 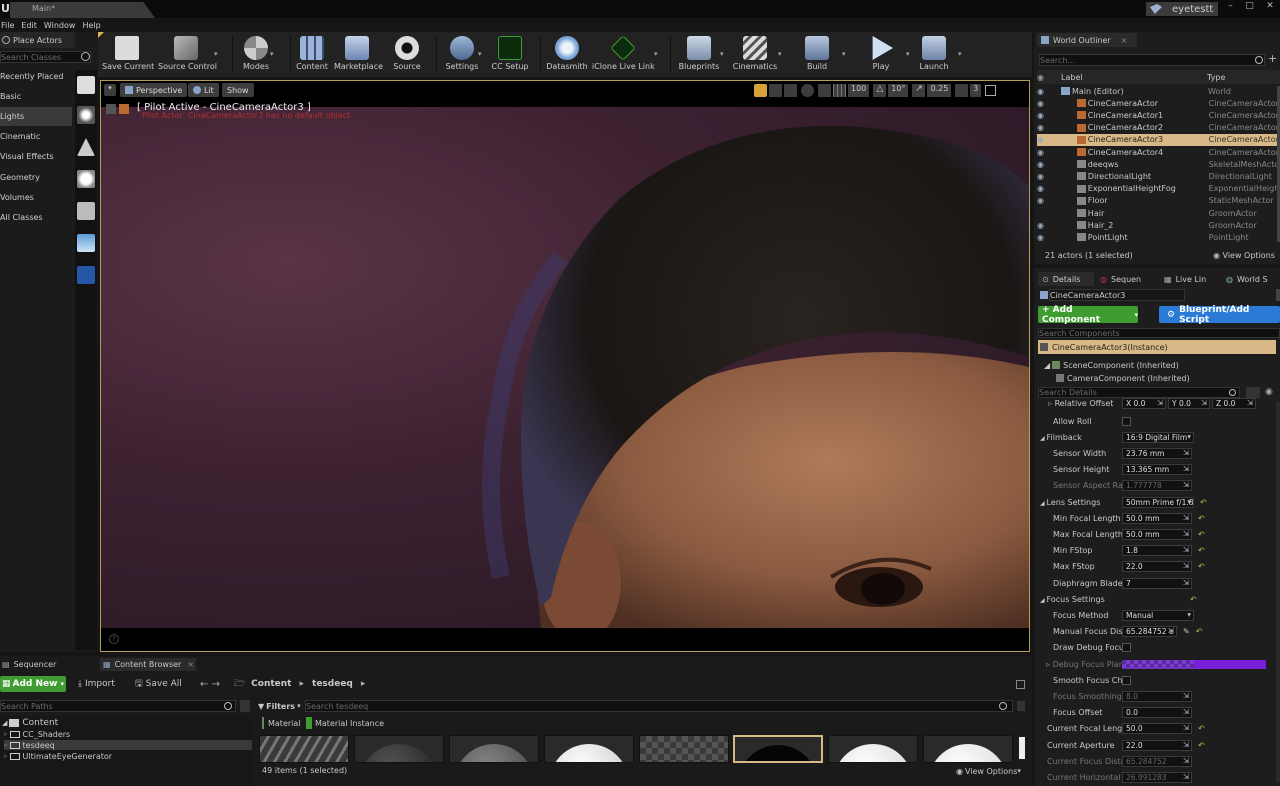 I want to click on level-tab: Main*, so click(x=82, y=10).